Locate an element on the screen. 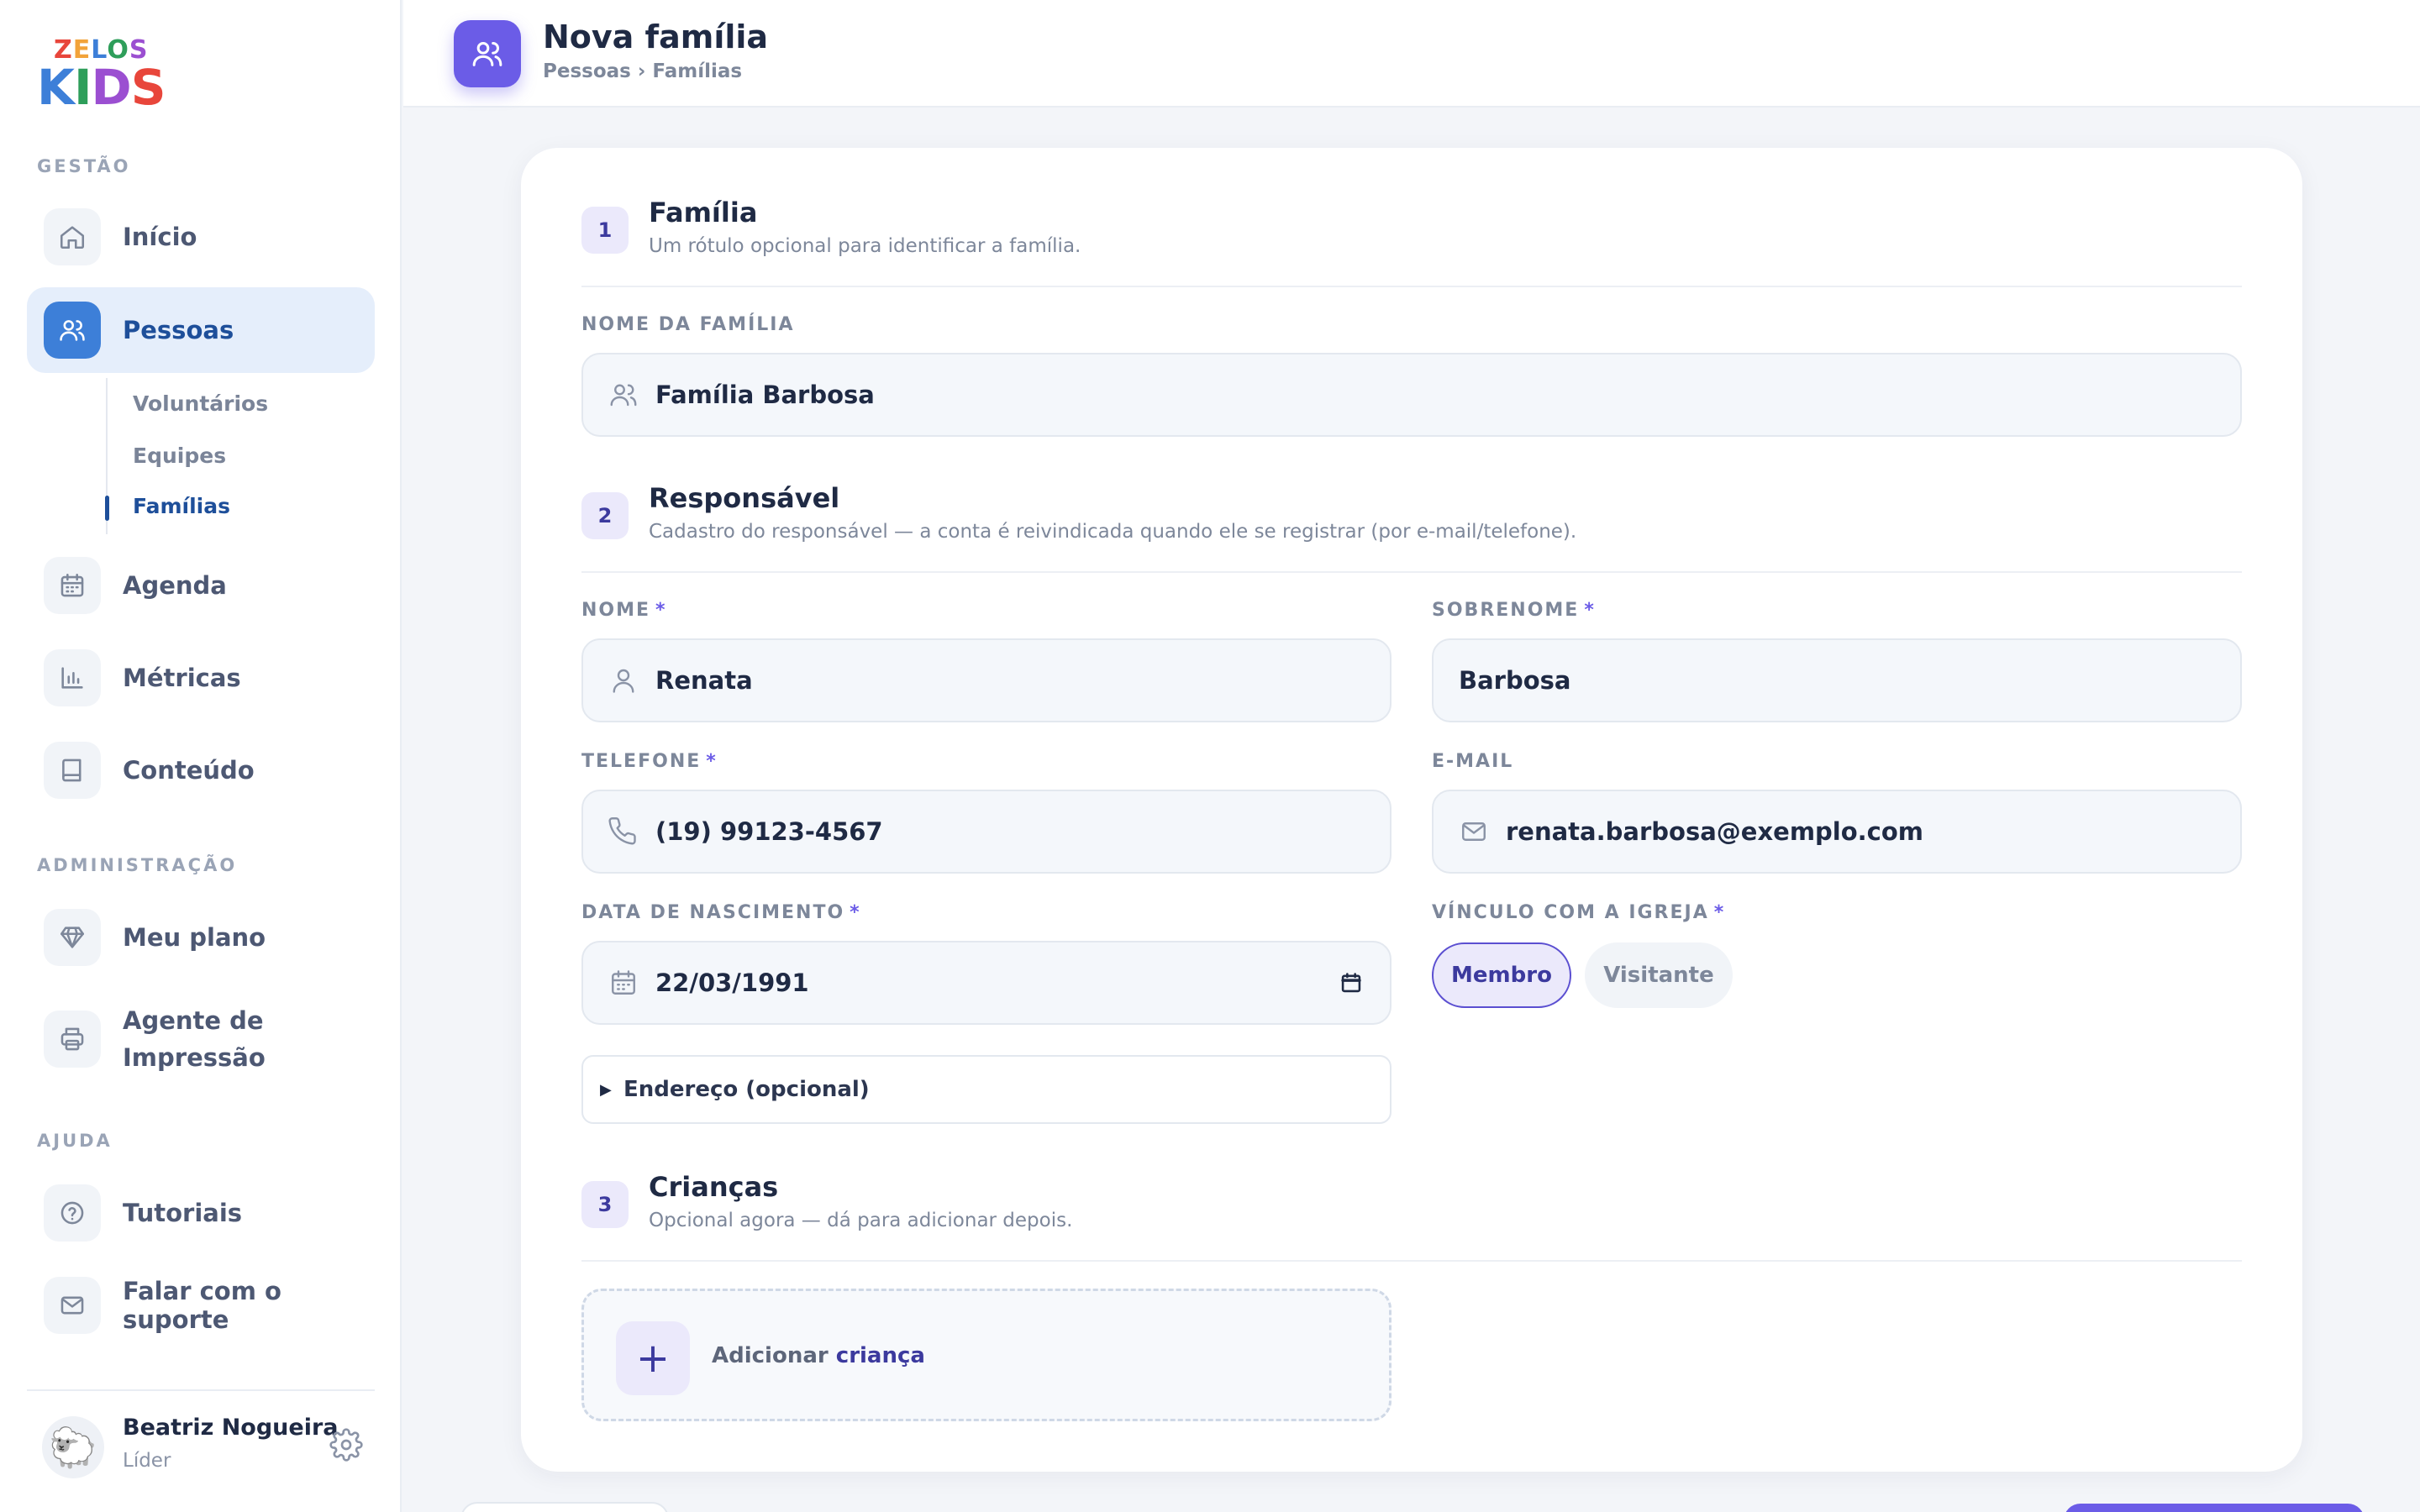 The width and height of the screenshot is (2420, 1512). diamond-icon is located at coordinates (73, 937).